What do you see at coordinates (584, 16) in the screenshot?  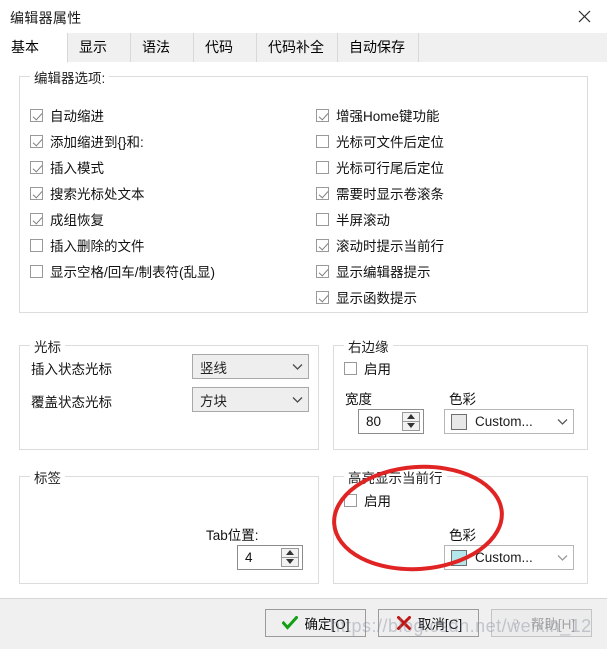 I see `close-button` at bounding box center [584, 16].